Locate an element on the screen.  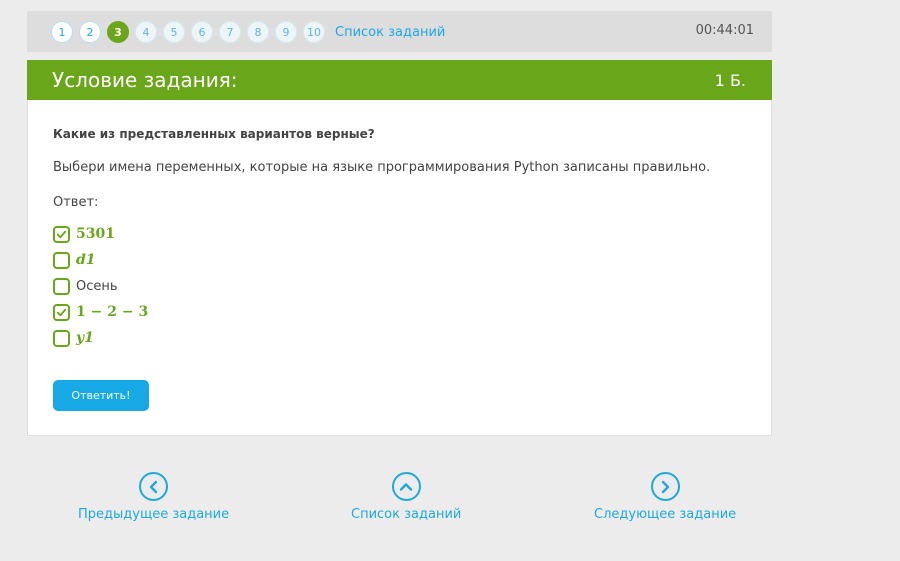
option-label: y1 is located at coordinates (85, 338).